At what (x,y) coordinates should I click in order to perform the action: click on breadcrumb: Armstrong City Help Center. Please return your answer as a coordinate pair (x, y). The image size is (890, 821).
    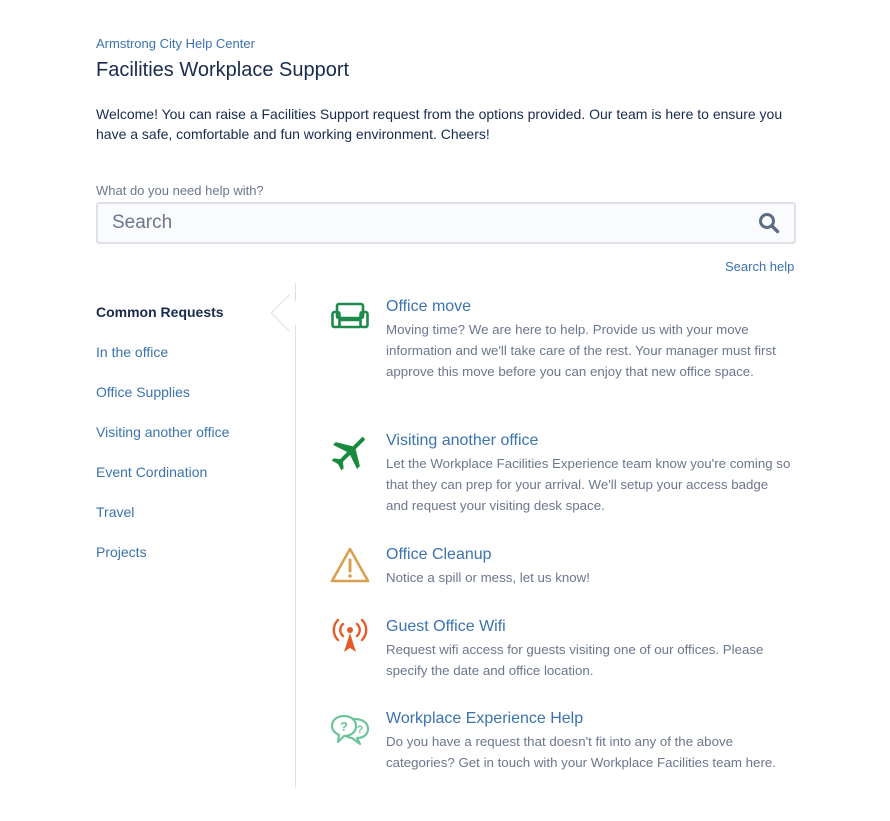
    Looking at the image, I should click on (175, 43).